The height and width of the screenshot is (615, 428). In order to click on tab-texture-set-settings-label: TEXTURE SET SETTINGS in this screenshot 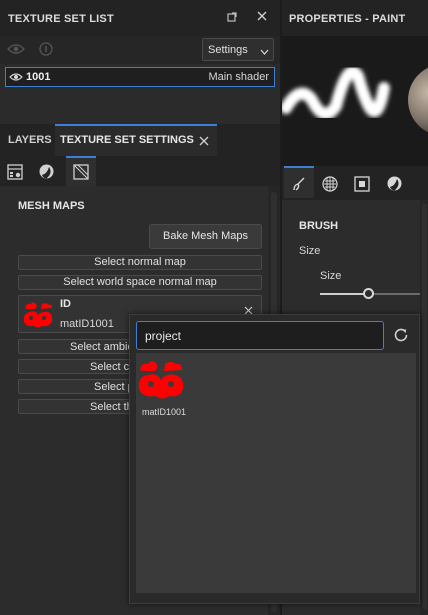, I will do `click(127, 140)`.